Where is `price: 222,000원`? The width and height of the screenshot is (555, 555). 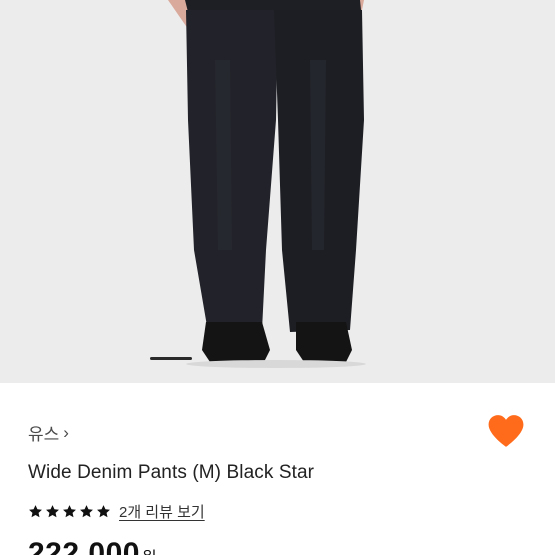
price: 222,000원 is located at coordinates (92, 546).